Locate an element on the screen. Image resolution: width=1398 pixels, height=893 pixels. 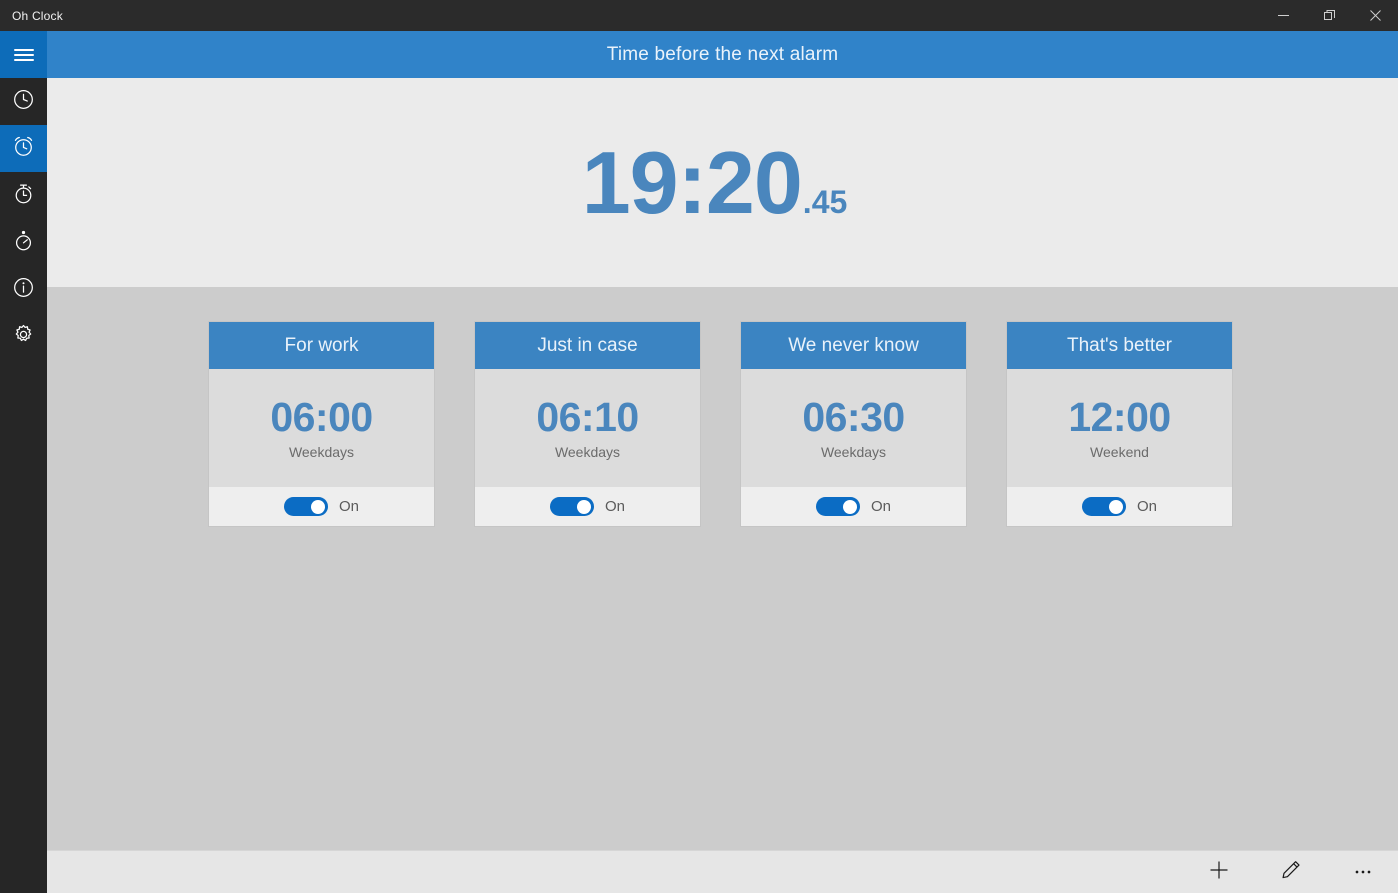
pencil-icon is located at coordinates (1291, 872).